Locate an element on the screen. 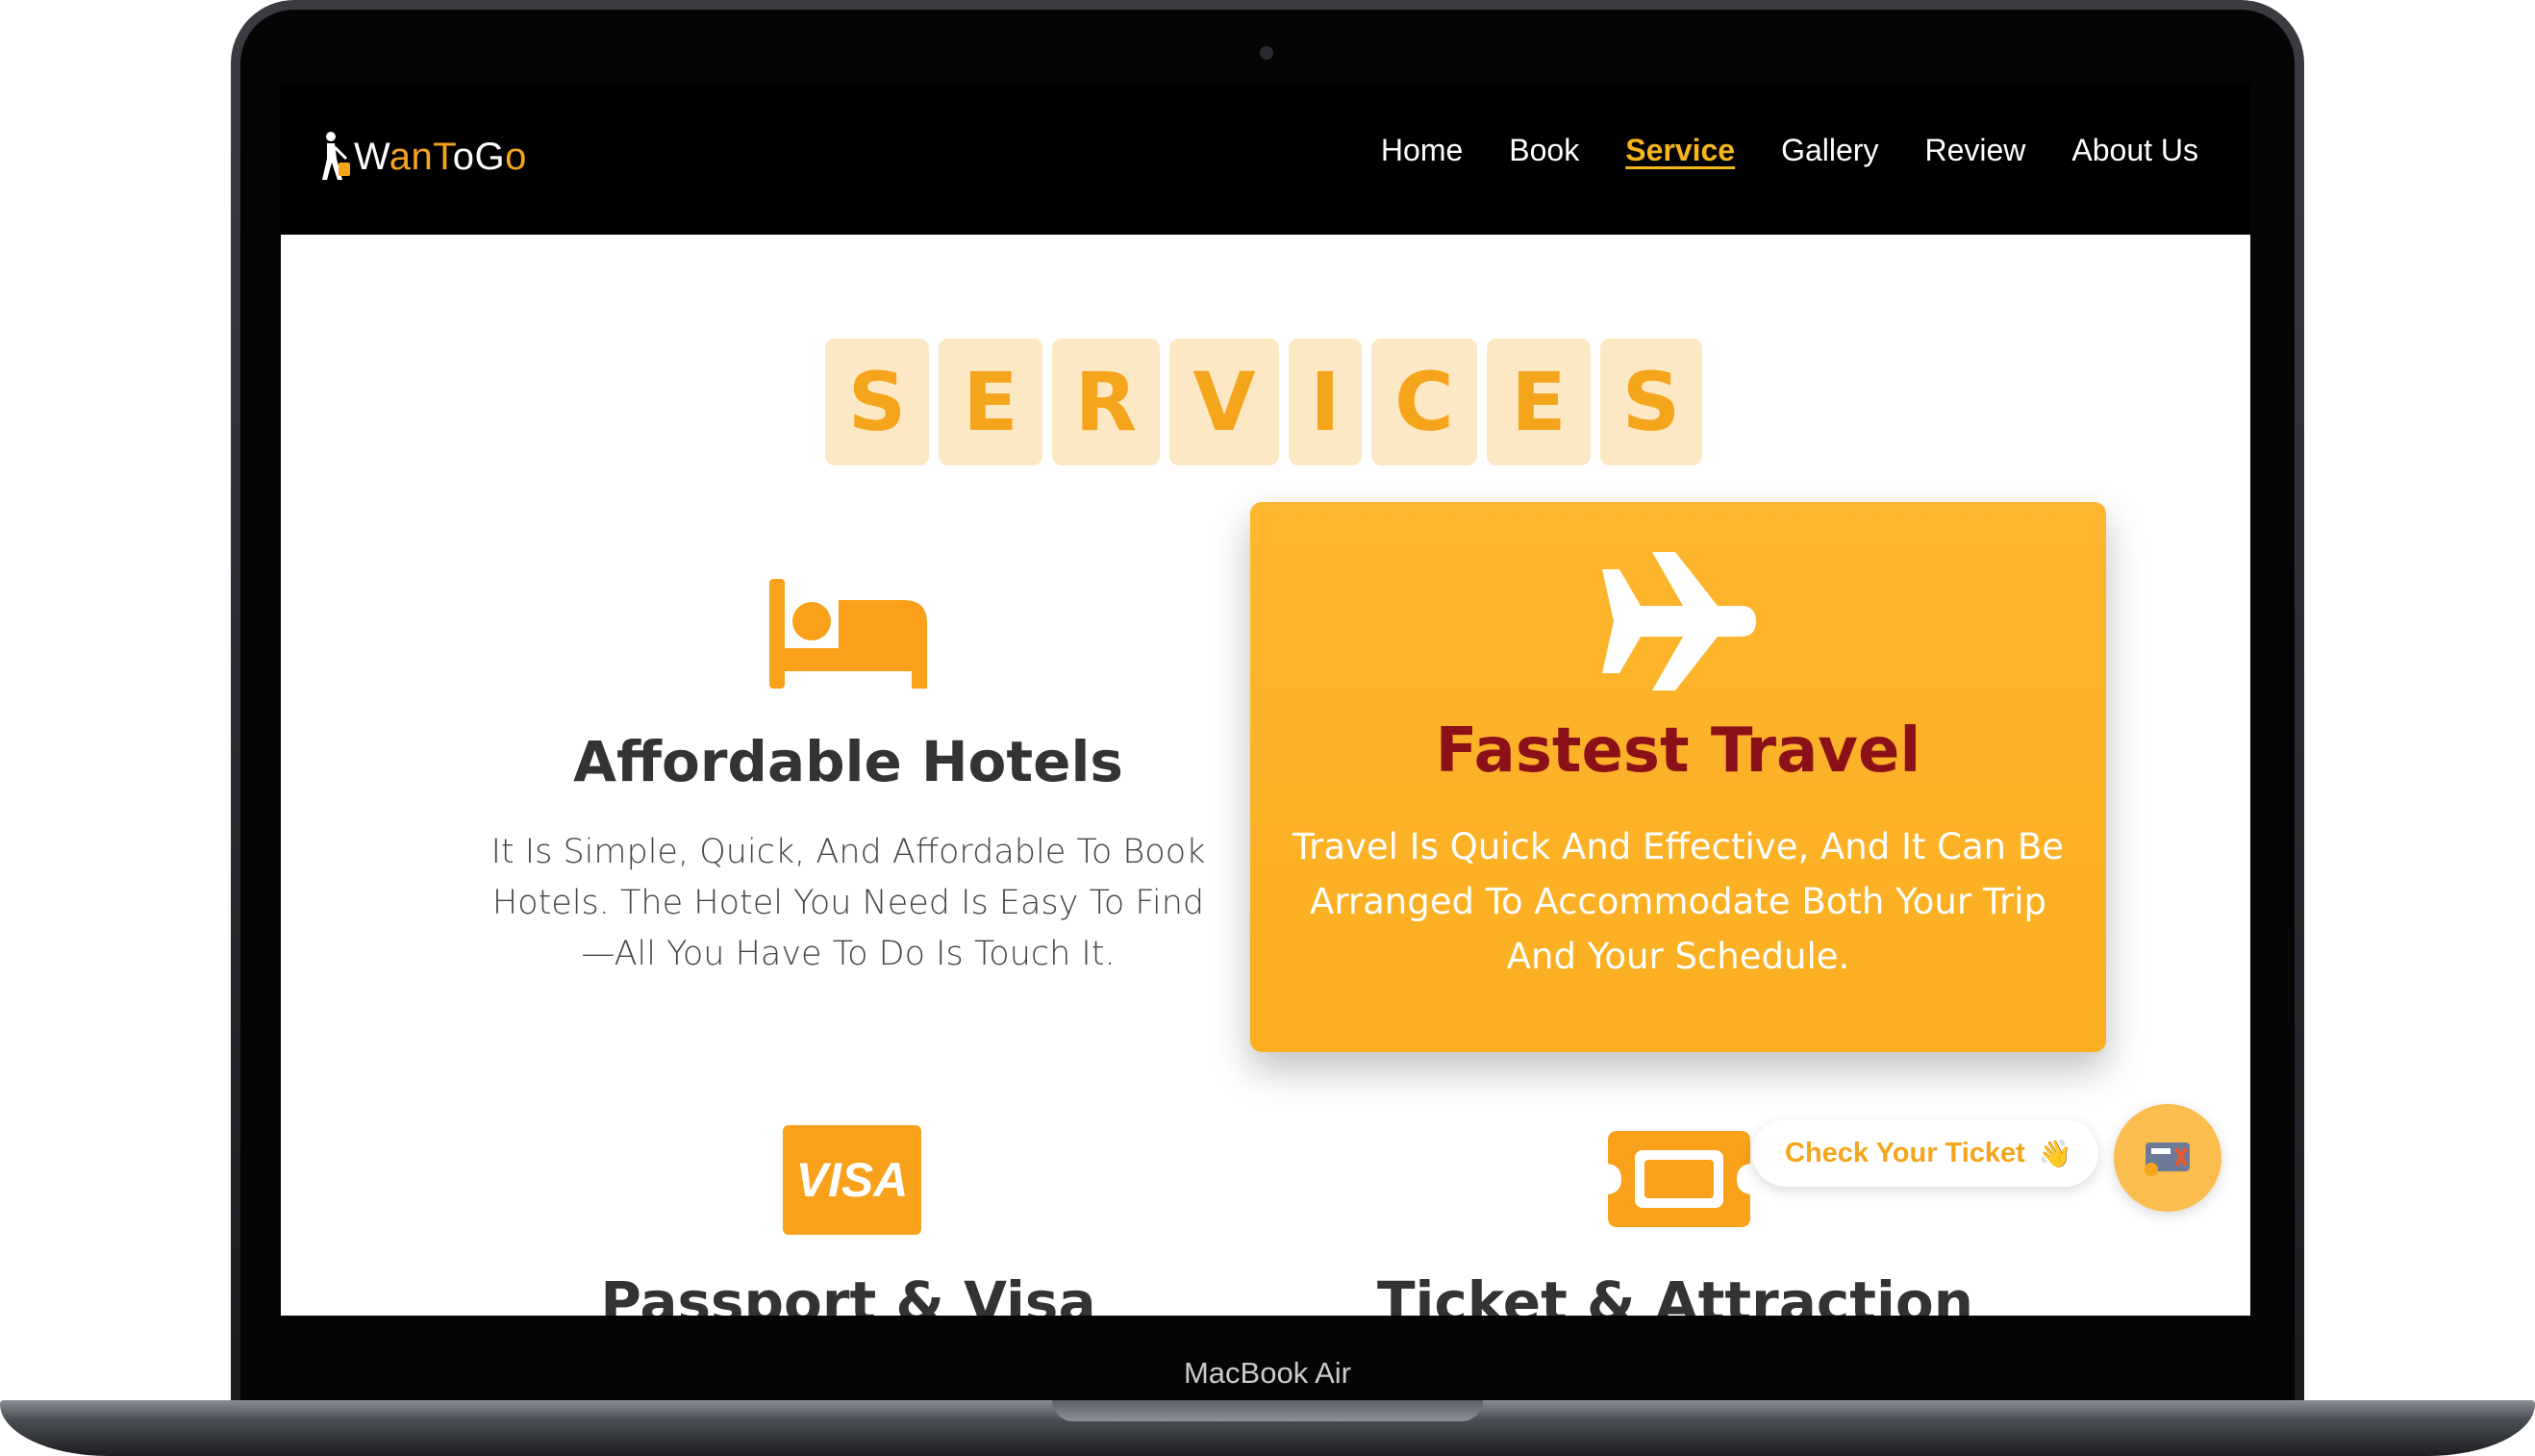 Image resolution: width=2535 pixels, height=1456 pixels. device-label: MacBook Air is located at coordinates (1267, 1373).